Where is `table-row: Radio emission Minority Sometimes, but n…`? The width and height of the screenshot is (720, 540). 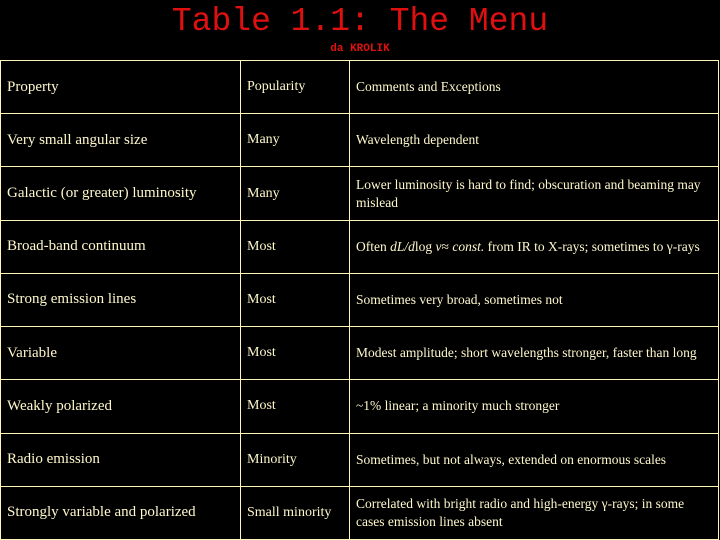 table-row: Radio emission Minority Sometimes, but n… is located at coordinates (359, 459).